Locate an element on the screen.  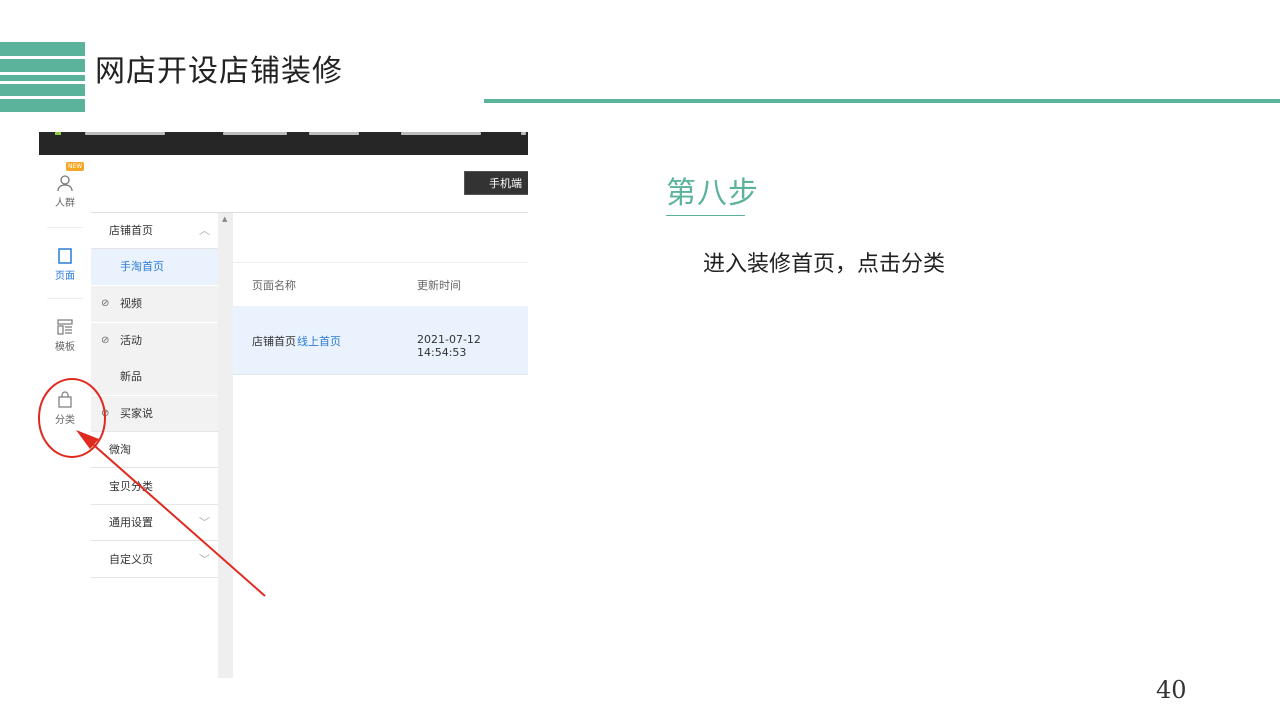
nav-item-reviews: ⊘ 买家说 is located at coordinates (154, 414).